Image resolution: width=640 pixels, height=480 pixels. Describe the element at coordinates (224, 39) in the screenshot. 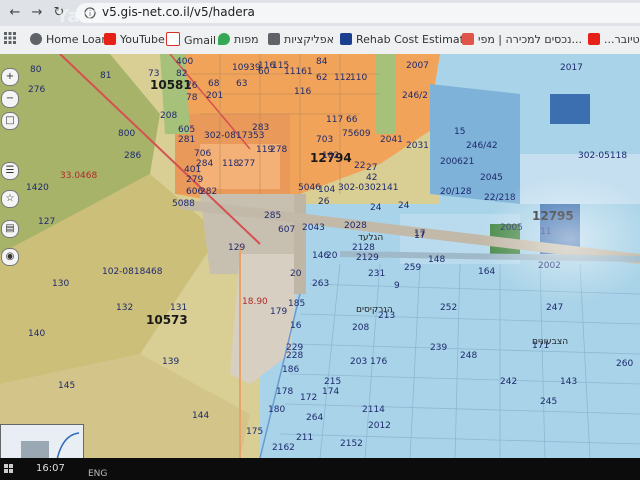

I see `maps-icon` at that location.